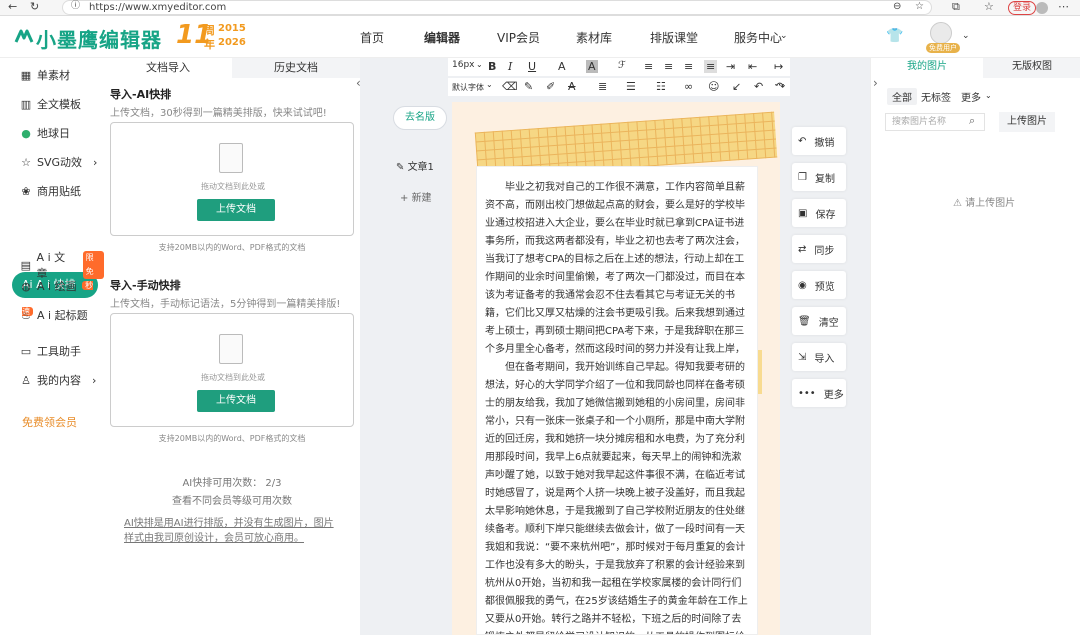  What do you see at coordinates (802, 357) in the screenshot?
I see `import-icon: ⇲` at bounding box center [802, 357].